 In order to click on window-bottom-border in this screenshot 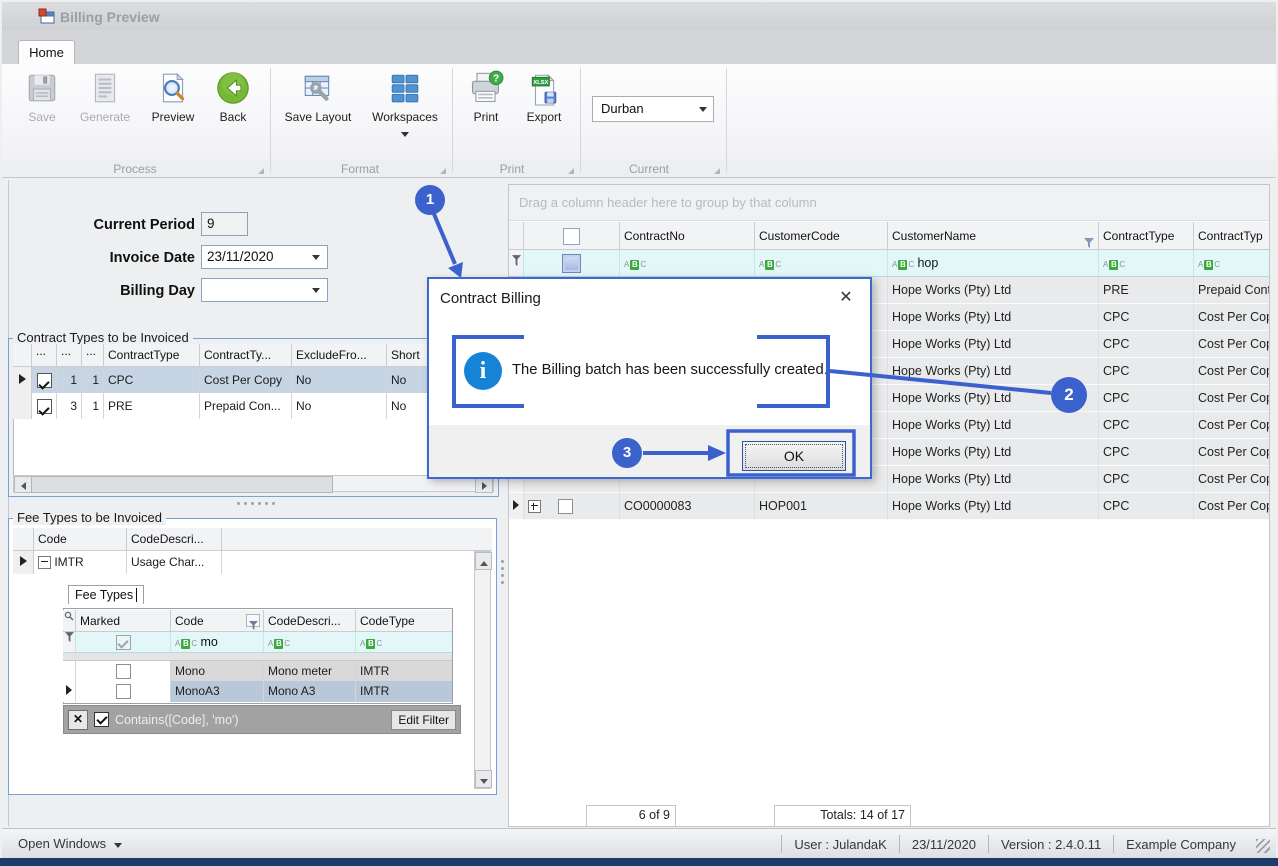, I will do `click(639, 862)`.